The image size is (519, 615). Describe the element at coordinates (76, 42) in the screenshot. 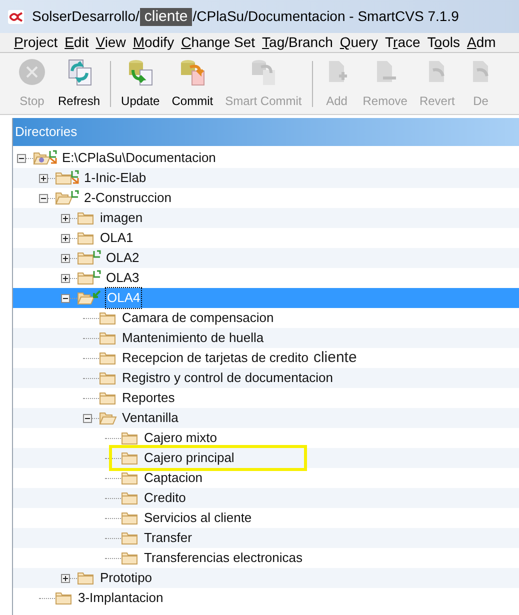

I see `menu-item: Edit` at that location.